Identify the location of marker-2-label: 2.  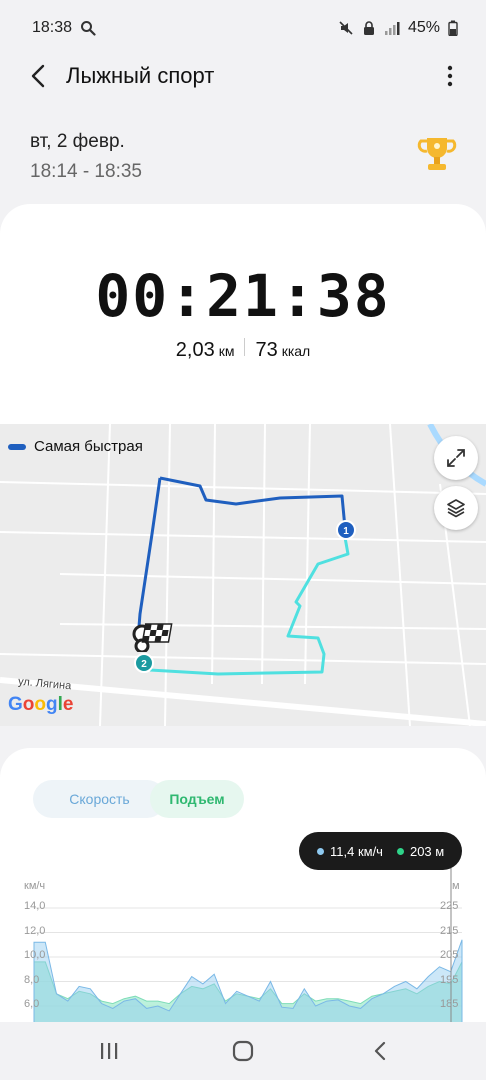
(144, 664).